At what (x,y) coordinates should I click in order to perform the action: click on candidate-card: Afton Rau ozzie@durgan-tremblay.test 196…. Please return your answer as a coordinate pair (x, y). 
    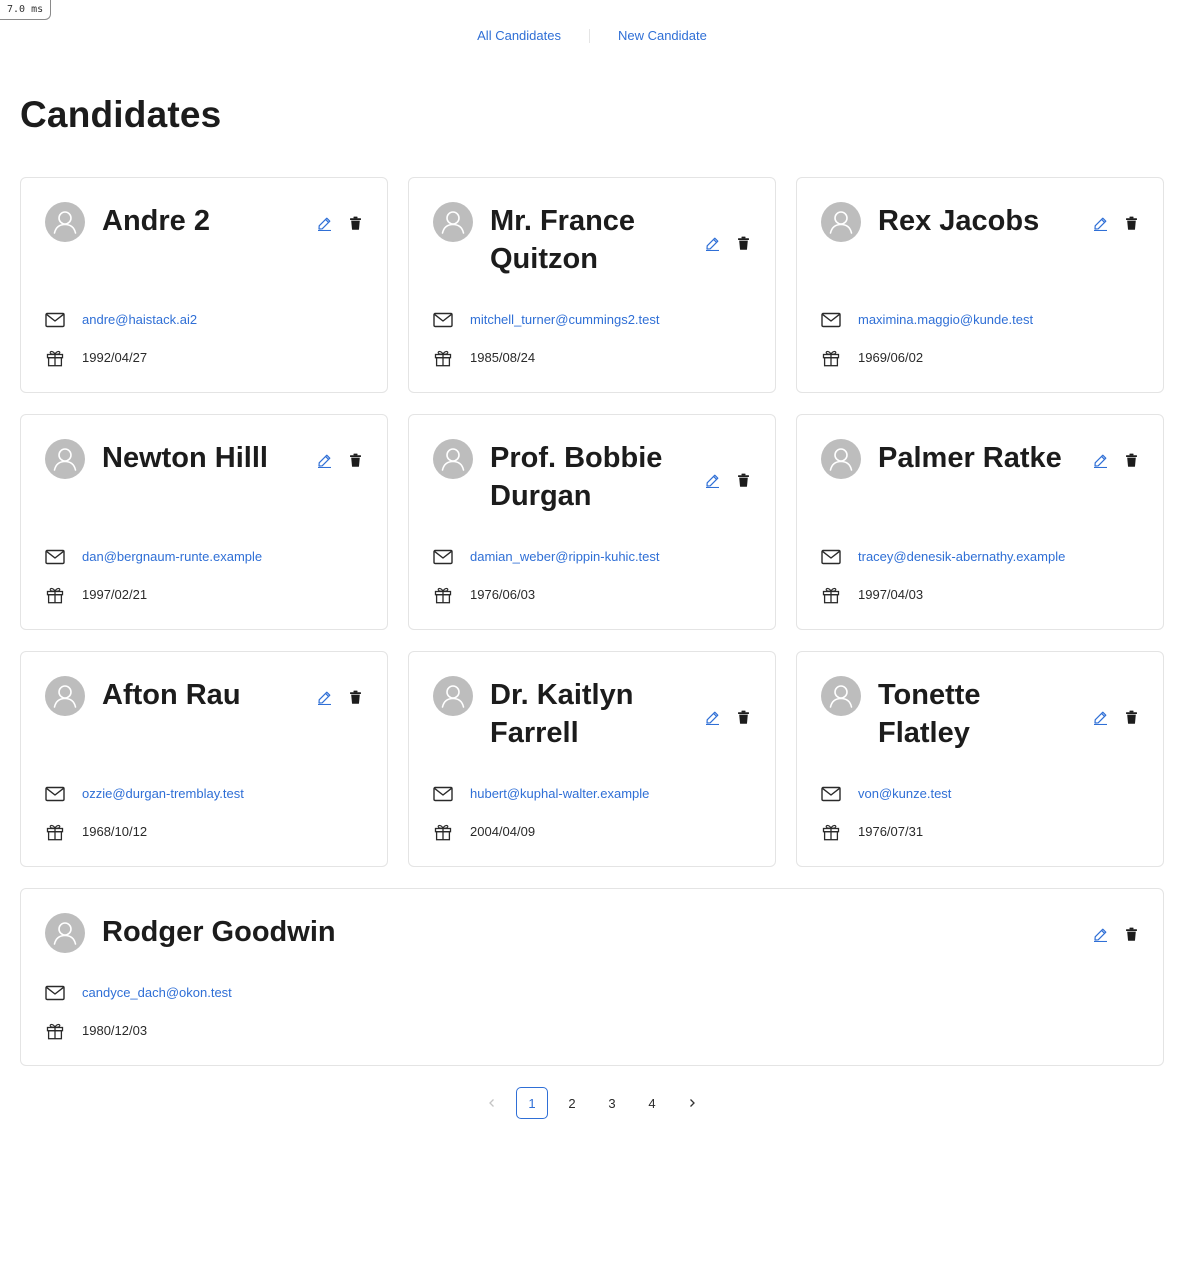
    Looking at the image, I should click on (204, 759).